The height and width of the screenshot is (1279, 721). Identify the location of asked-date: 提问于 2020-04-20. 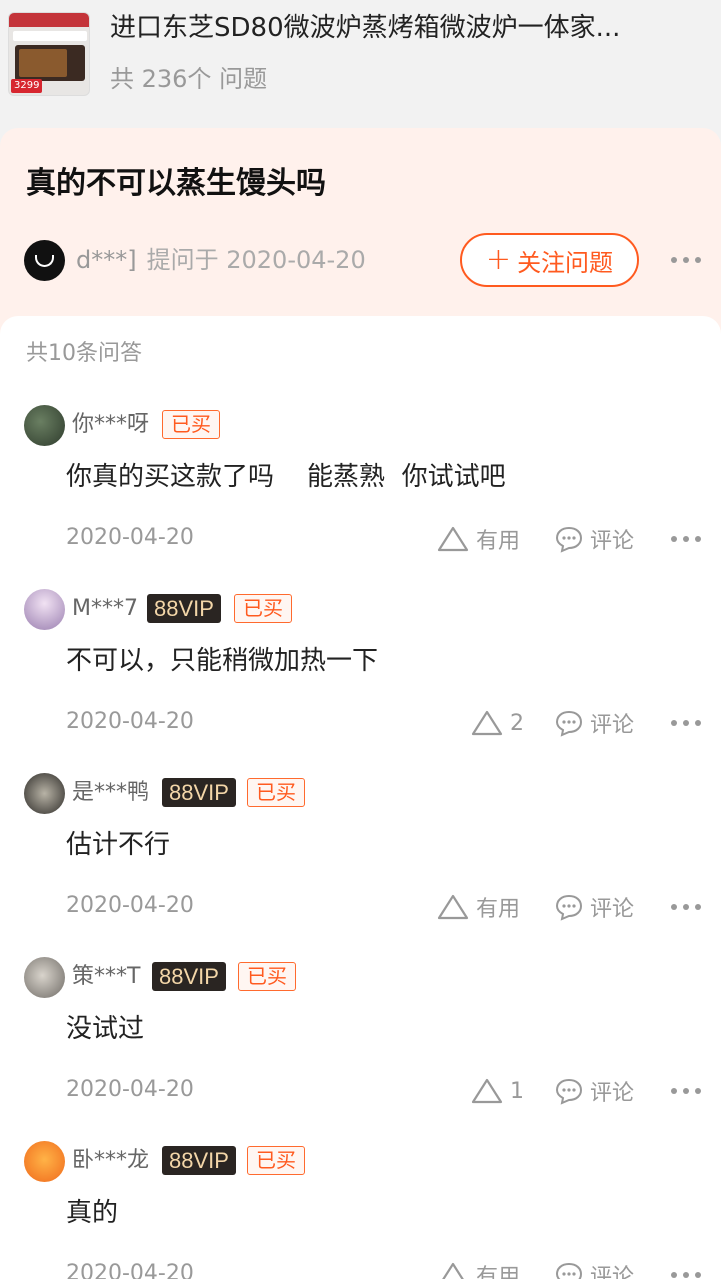
(256, 260).